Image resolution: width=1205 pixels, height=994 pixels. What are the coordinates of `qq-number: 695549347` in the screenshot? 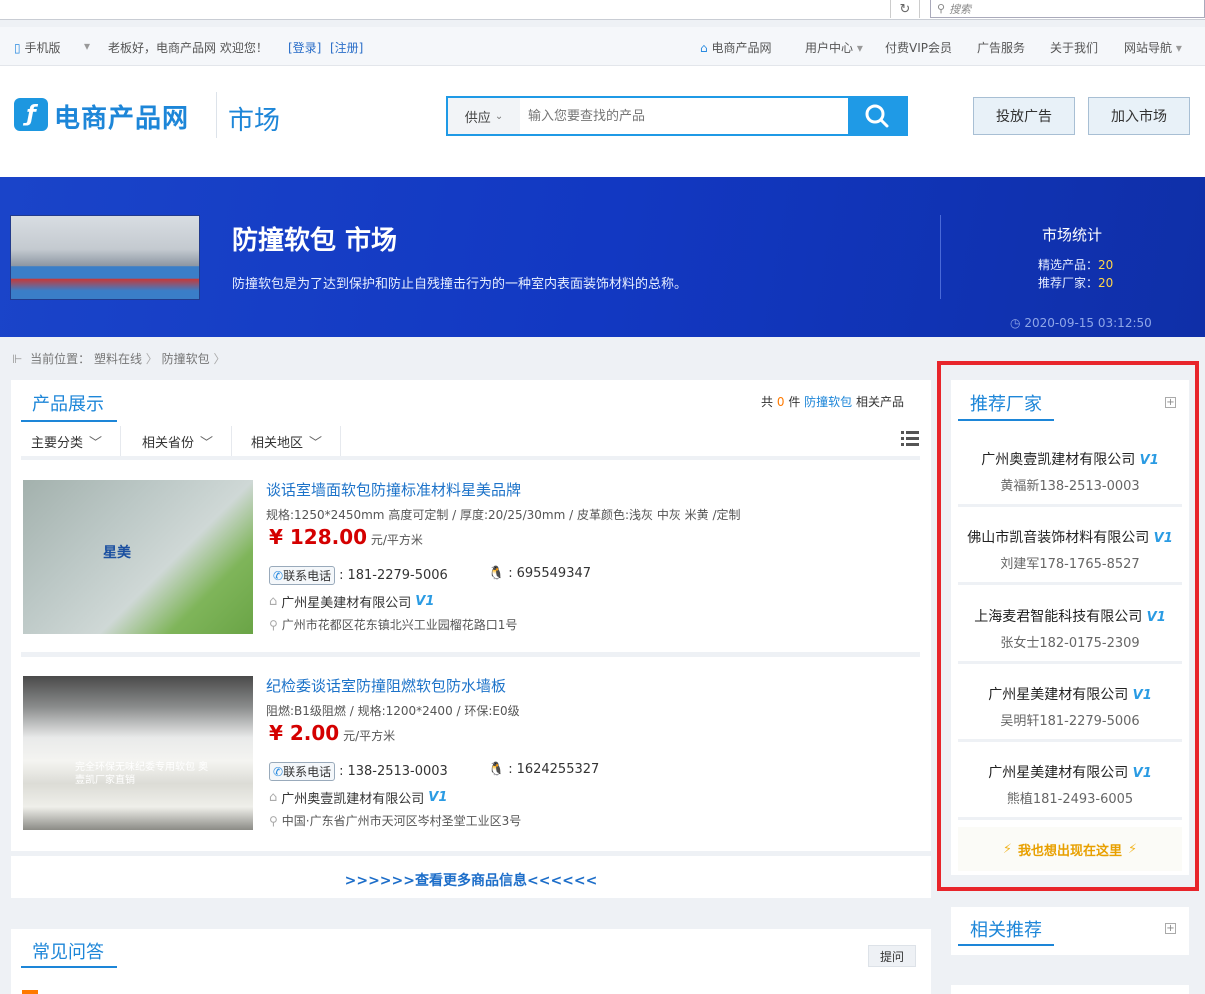 It's located at (554, 573).